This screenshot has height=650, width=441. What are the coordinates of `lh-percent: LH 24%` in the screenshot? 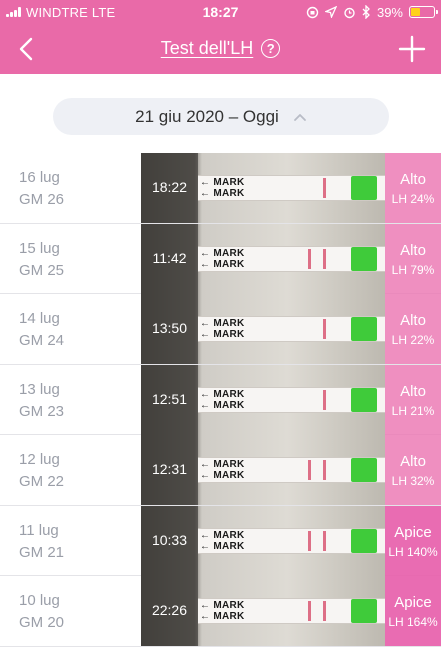 It's located at (413, 199).